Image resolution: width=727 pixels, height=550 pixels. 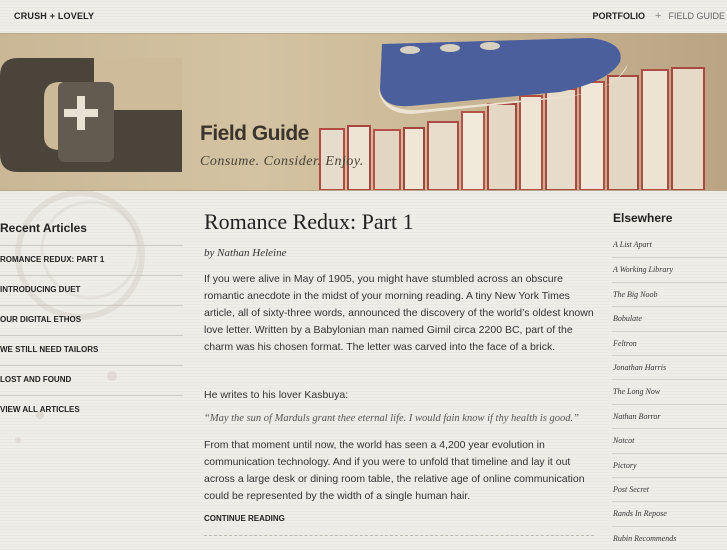 What do you see at coordinates (619, 16) in the screenshot?
I see `nav-portfolio: PORTFOLIO` at bounding box center [619, 16].